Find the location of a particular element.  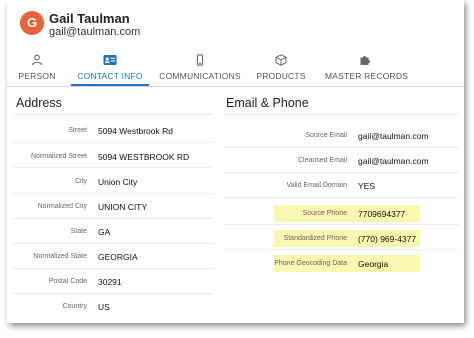

tab-label: PRODUCTS is located at coordinates (281, 76).